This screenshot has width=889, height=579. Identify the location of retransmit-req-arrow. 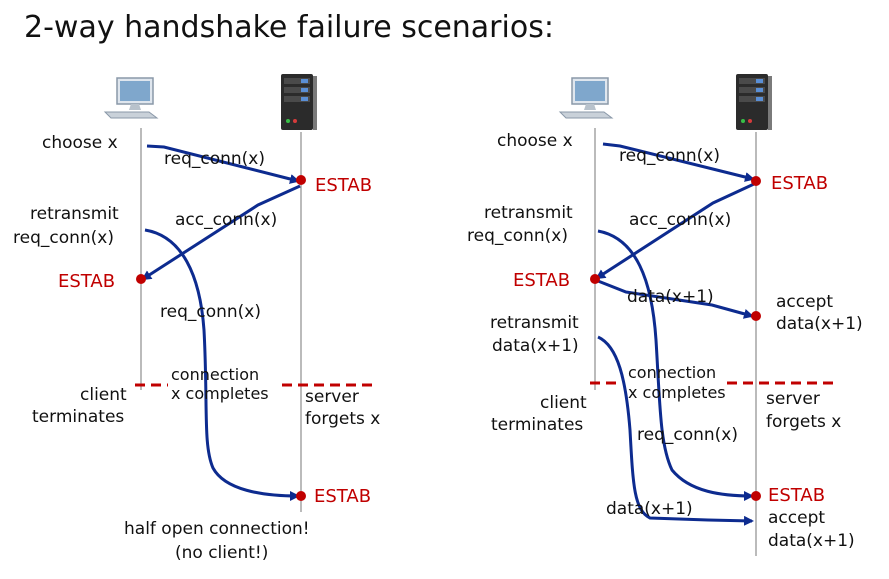
(222, 364).